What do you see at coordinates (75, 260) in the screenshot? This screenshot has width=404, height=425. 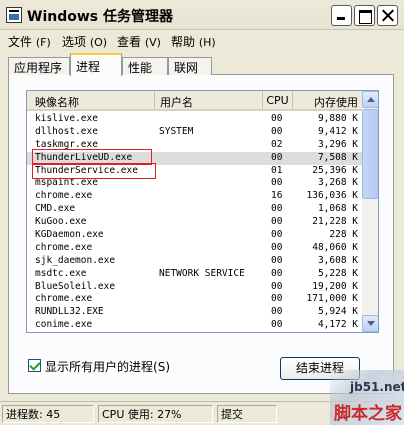 I see `process-name: sjk_daemon.exe` at bounding box center [75, 260].